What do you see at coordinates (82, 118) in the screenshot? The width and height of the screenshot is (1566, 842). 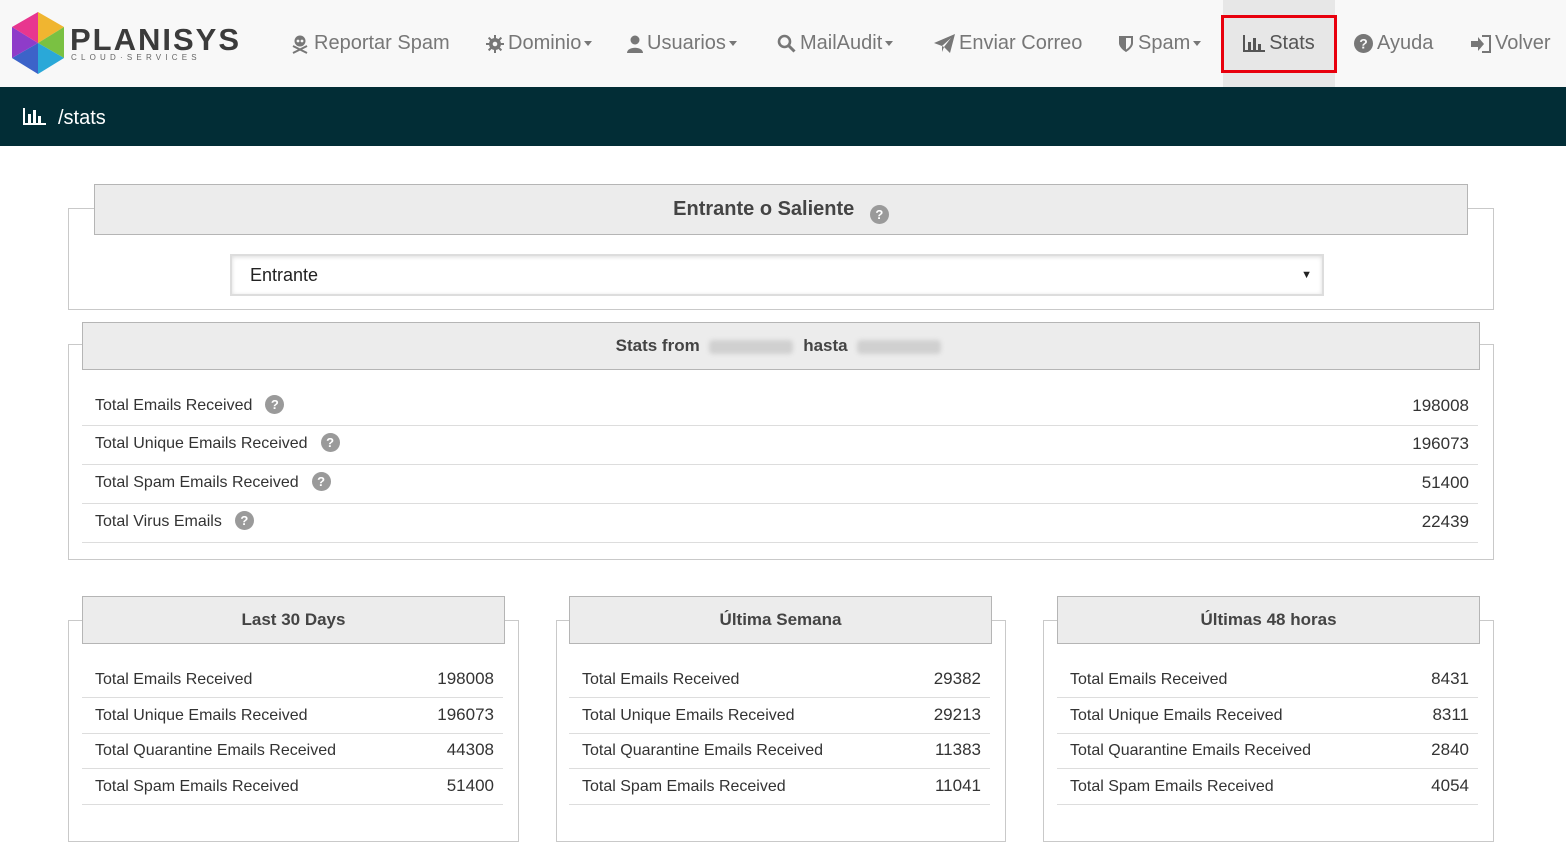 I see `breadcrumb-path: /stats` at bounding box center [82, 118].